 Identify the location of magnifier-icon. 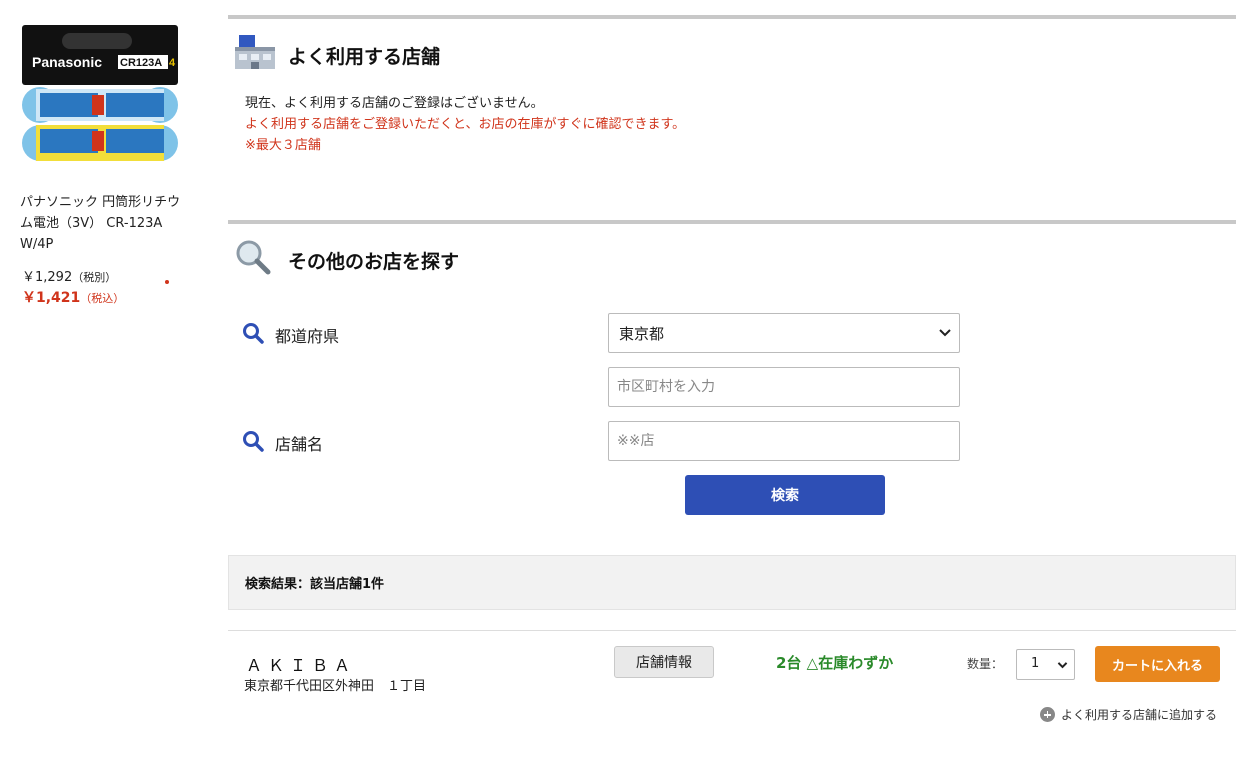
(253, 257).